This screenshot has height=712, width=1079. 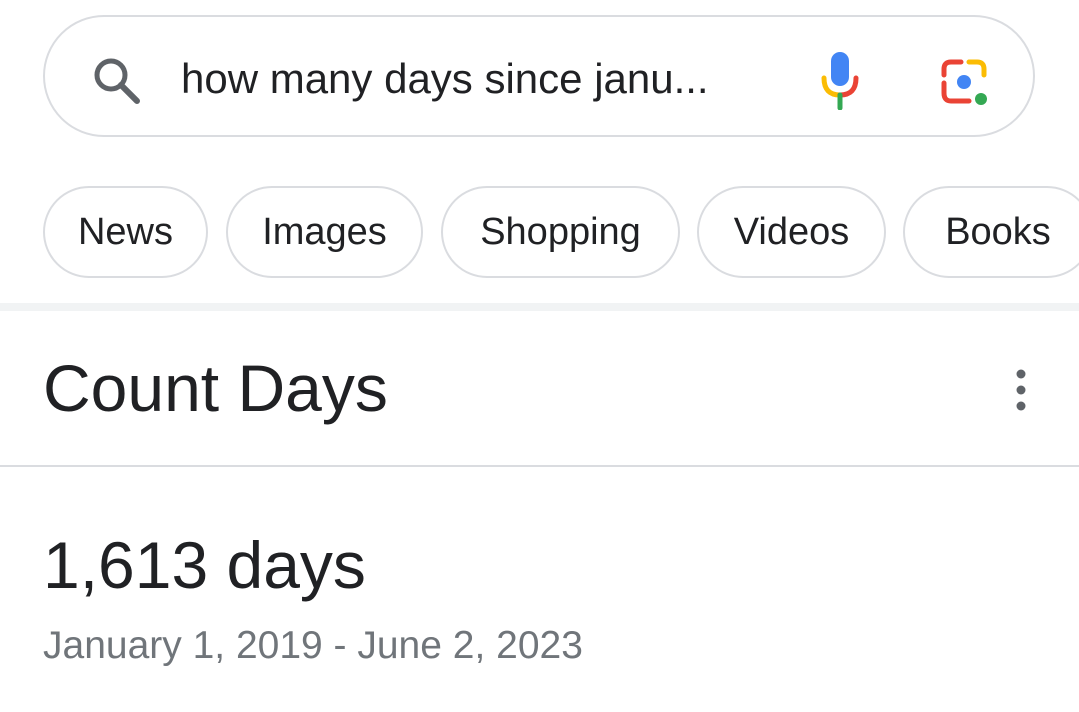 What do you see at coordinates (1021, 390) in the screenshot?
I see `more-vertical-icon` at bounding box center [1021, 390].